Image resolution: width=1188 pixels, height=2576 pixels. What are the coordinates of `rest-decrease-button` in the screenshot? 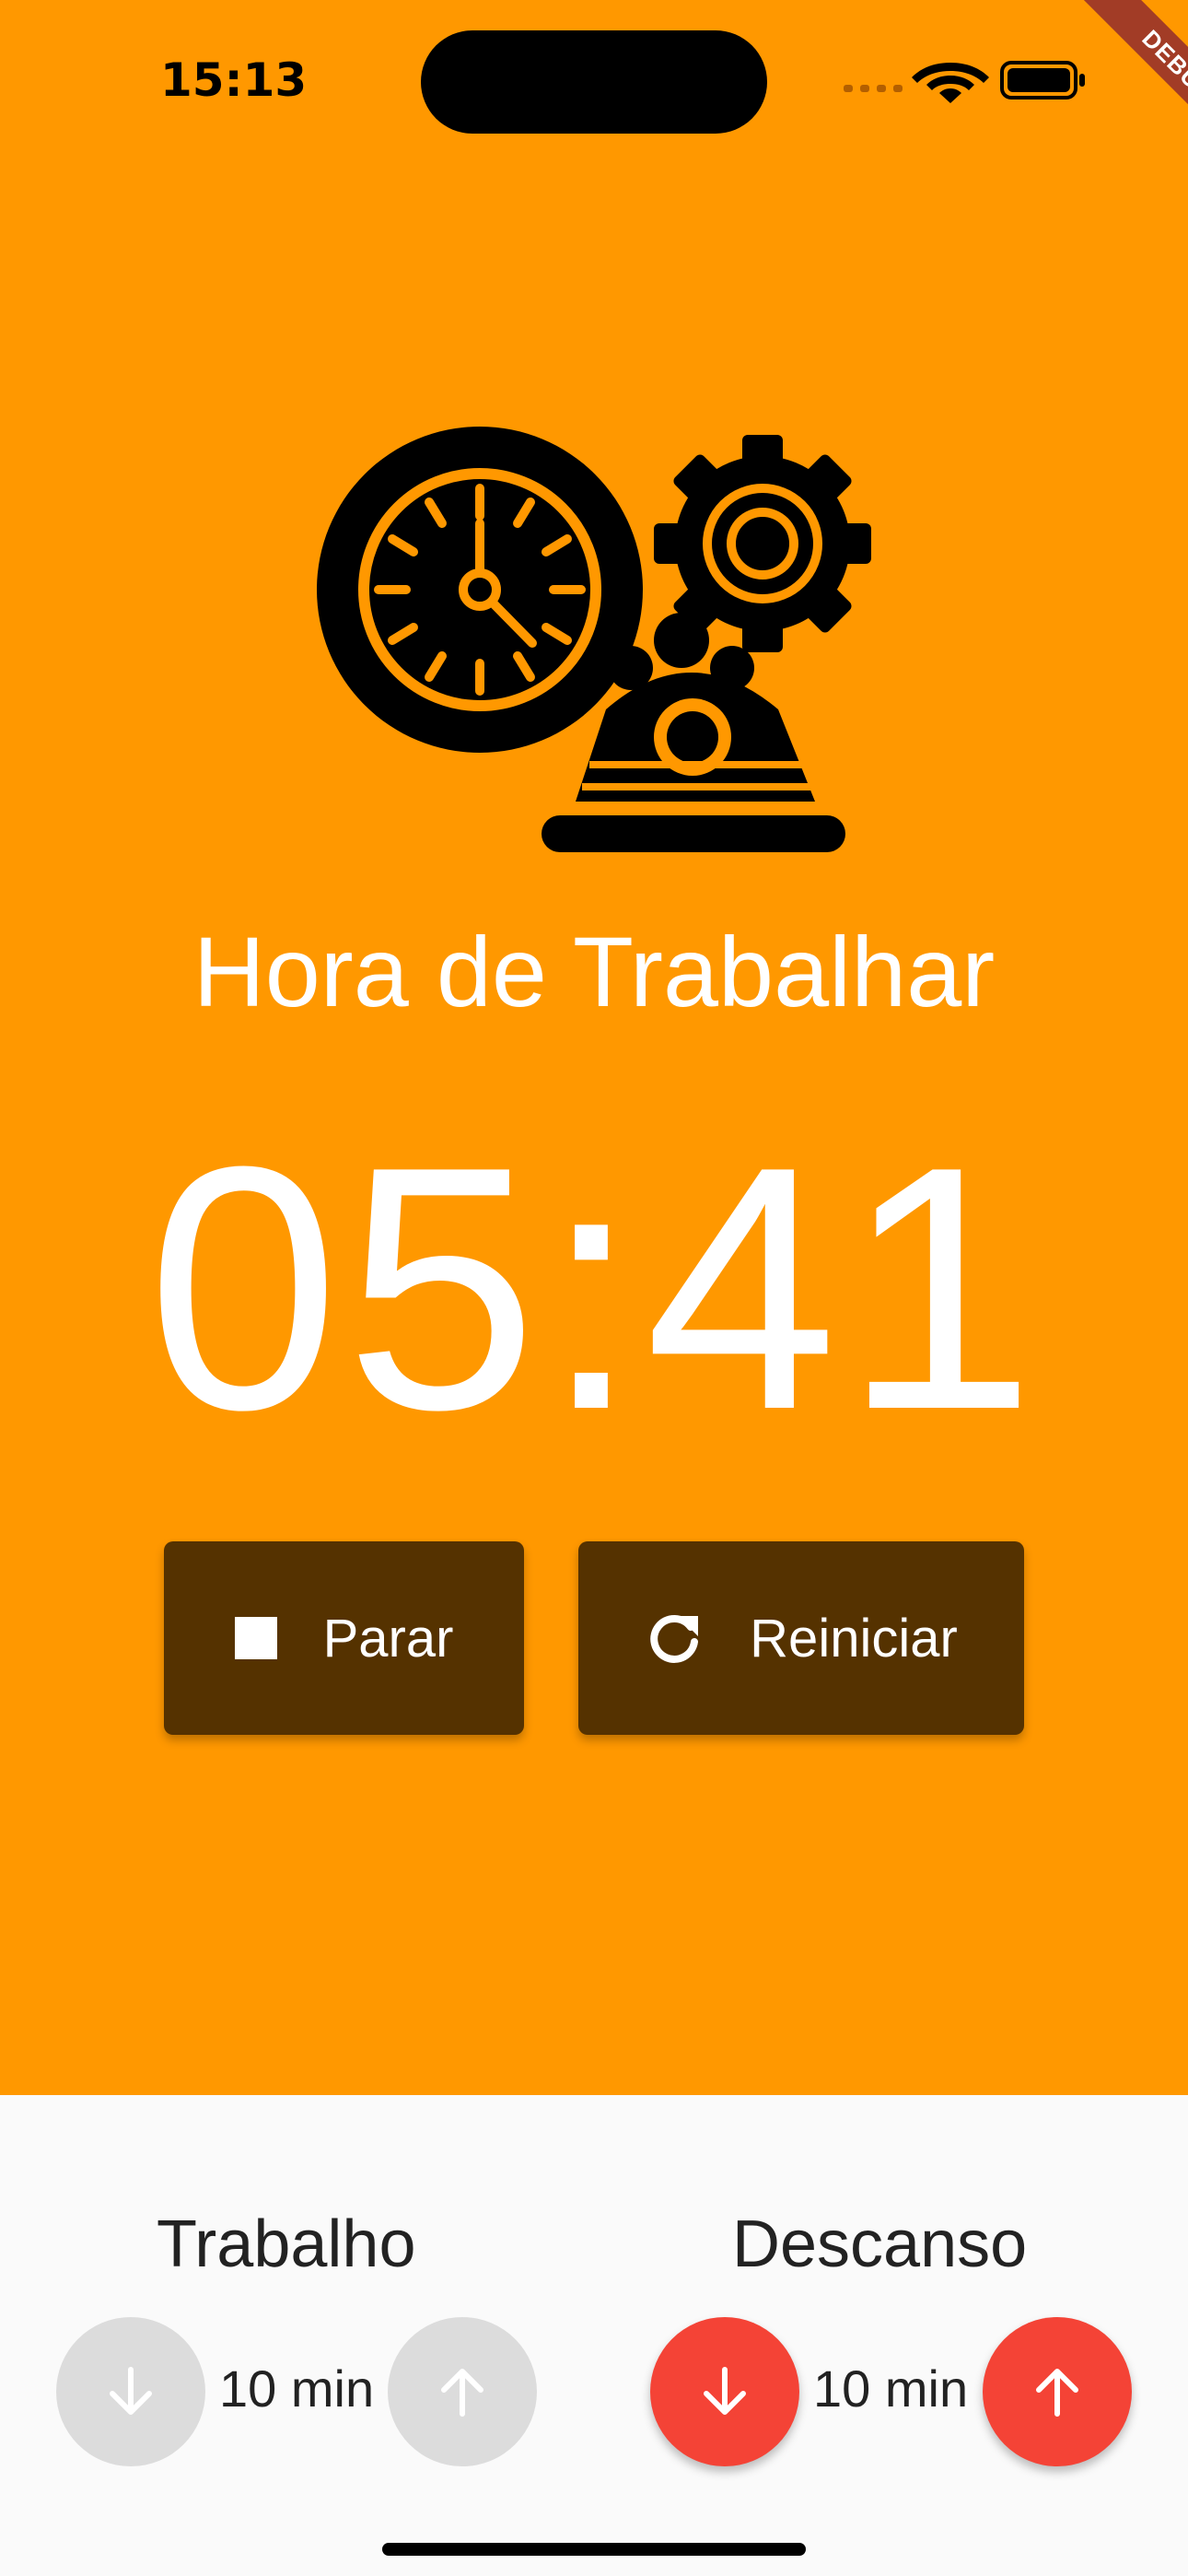 It's located at (724, 2391).